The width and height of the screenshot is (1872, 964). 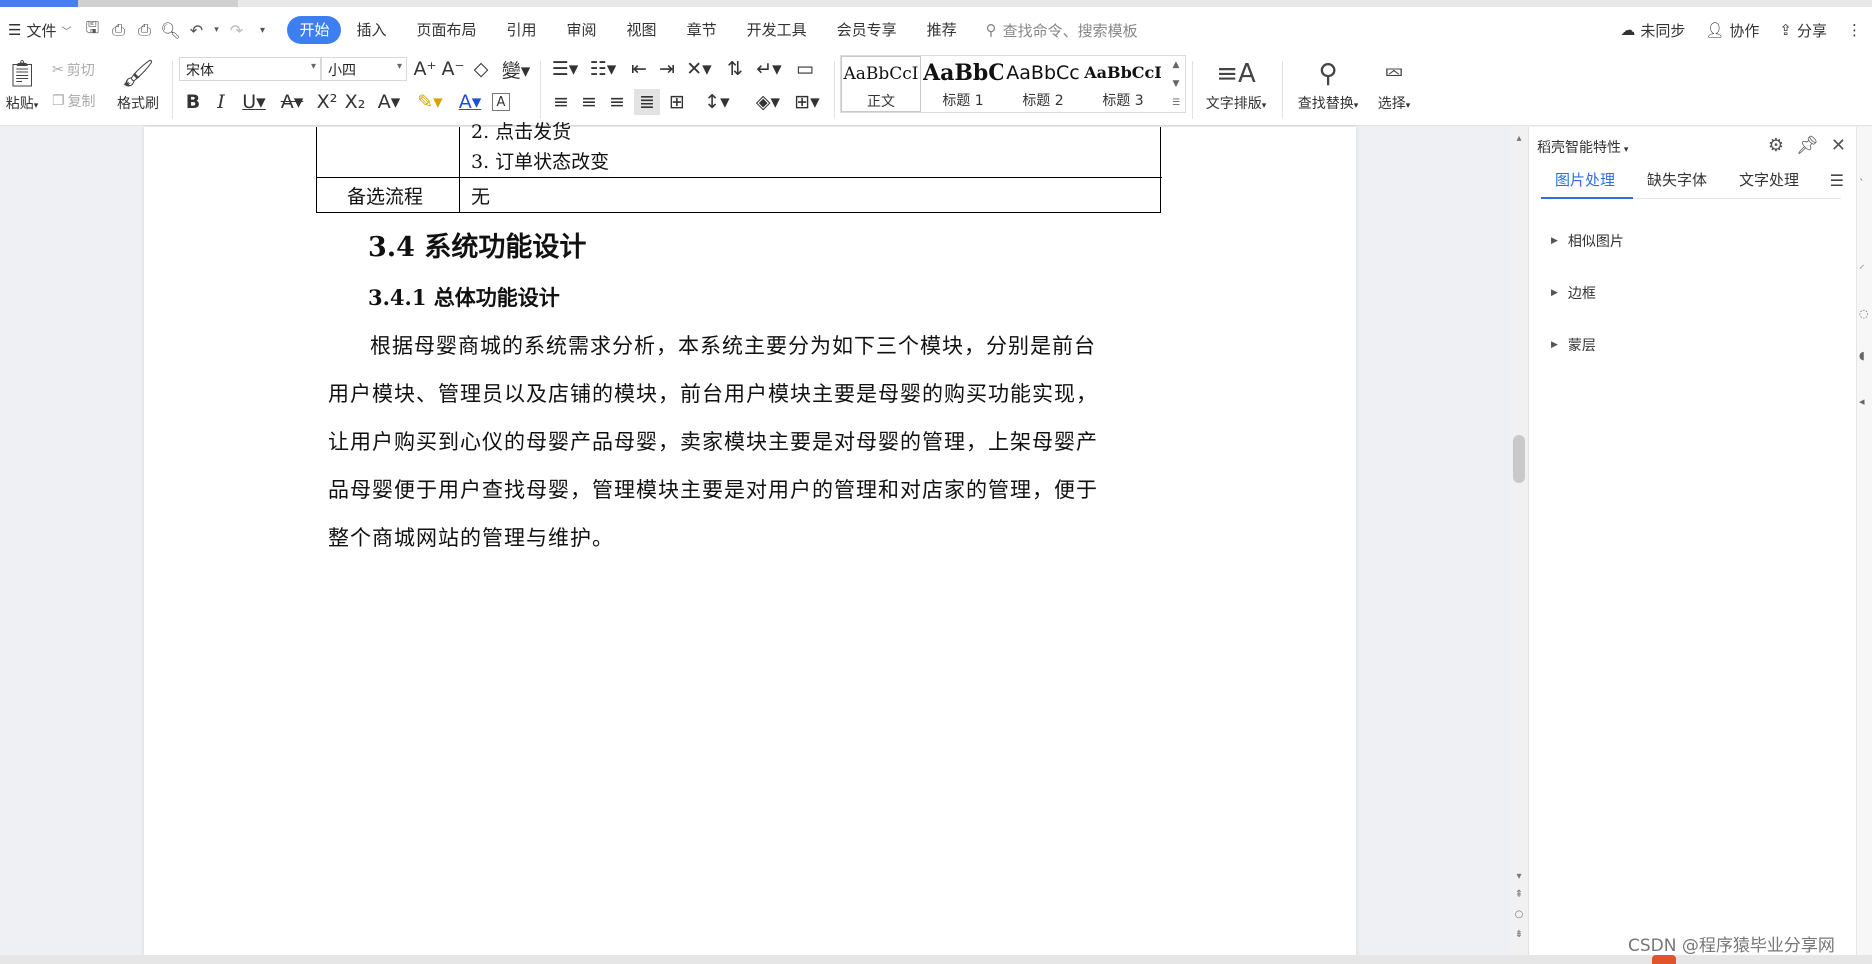 What do you see at coordinates (516, 69) in the screenshot?
I see `phonetic-guide-icon: 變▾` at bounding box center [516, 69].